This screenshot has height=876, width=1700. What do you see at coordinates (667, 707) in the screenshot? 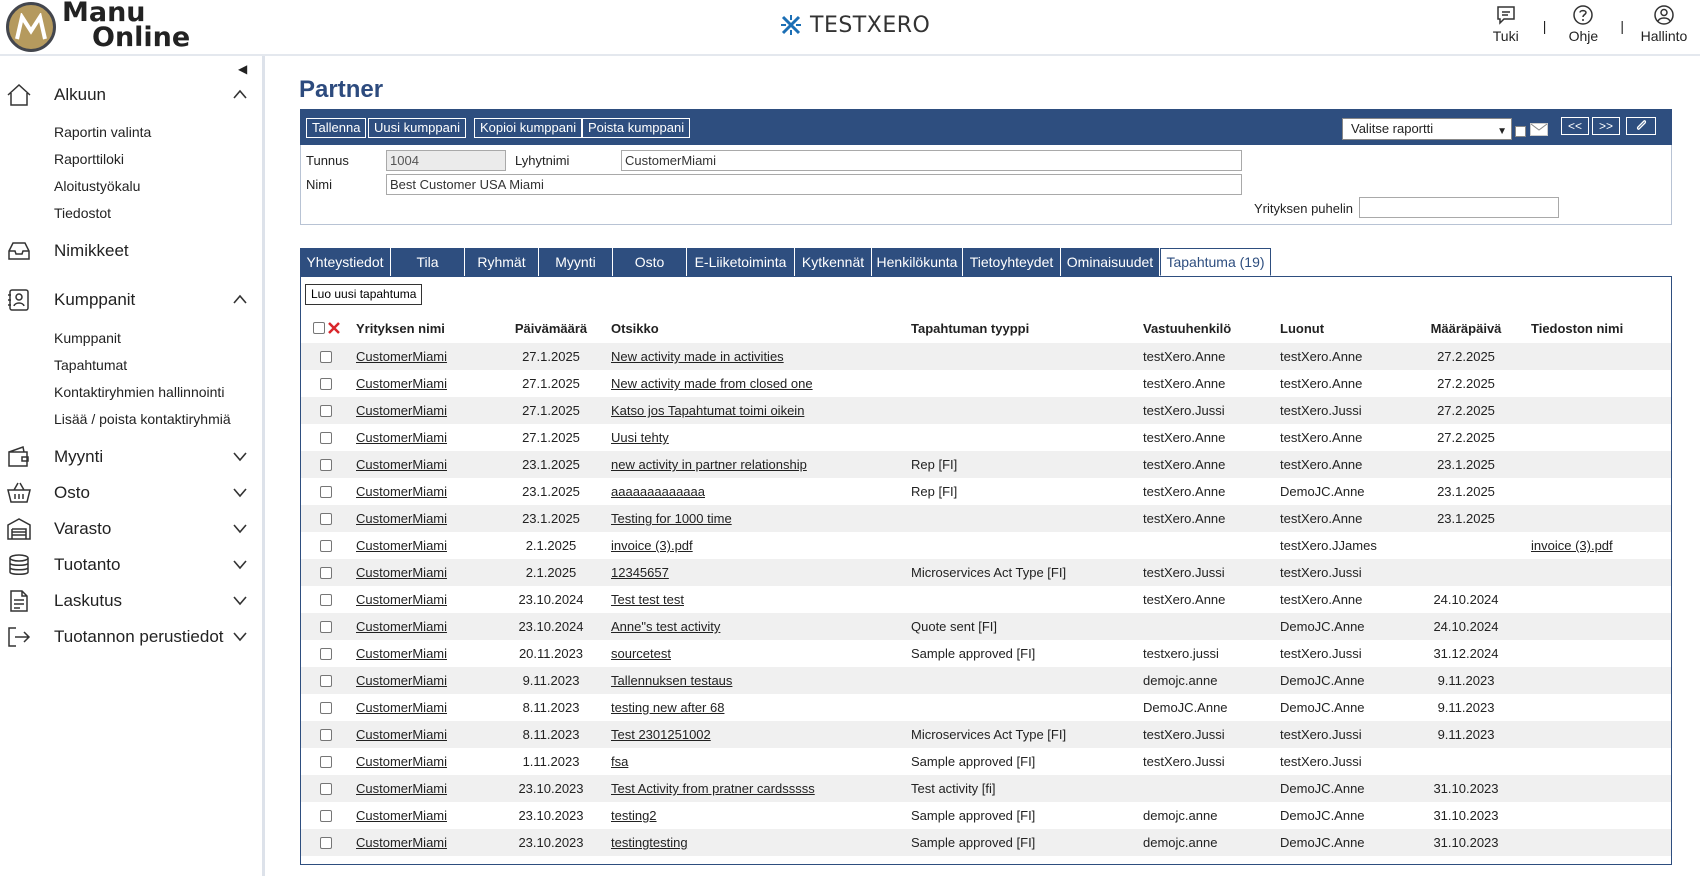
I see `title-cell: testing new after 68` at bounding box center [667, 707].